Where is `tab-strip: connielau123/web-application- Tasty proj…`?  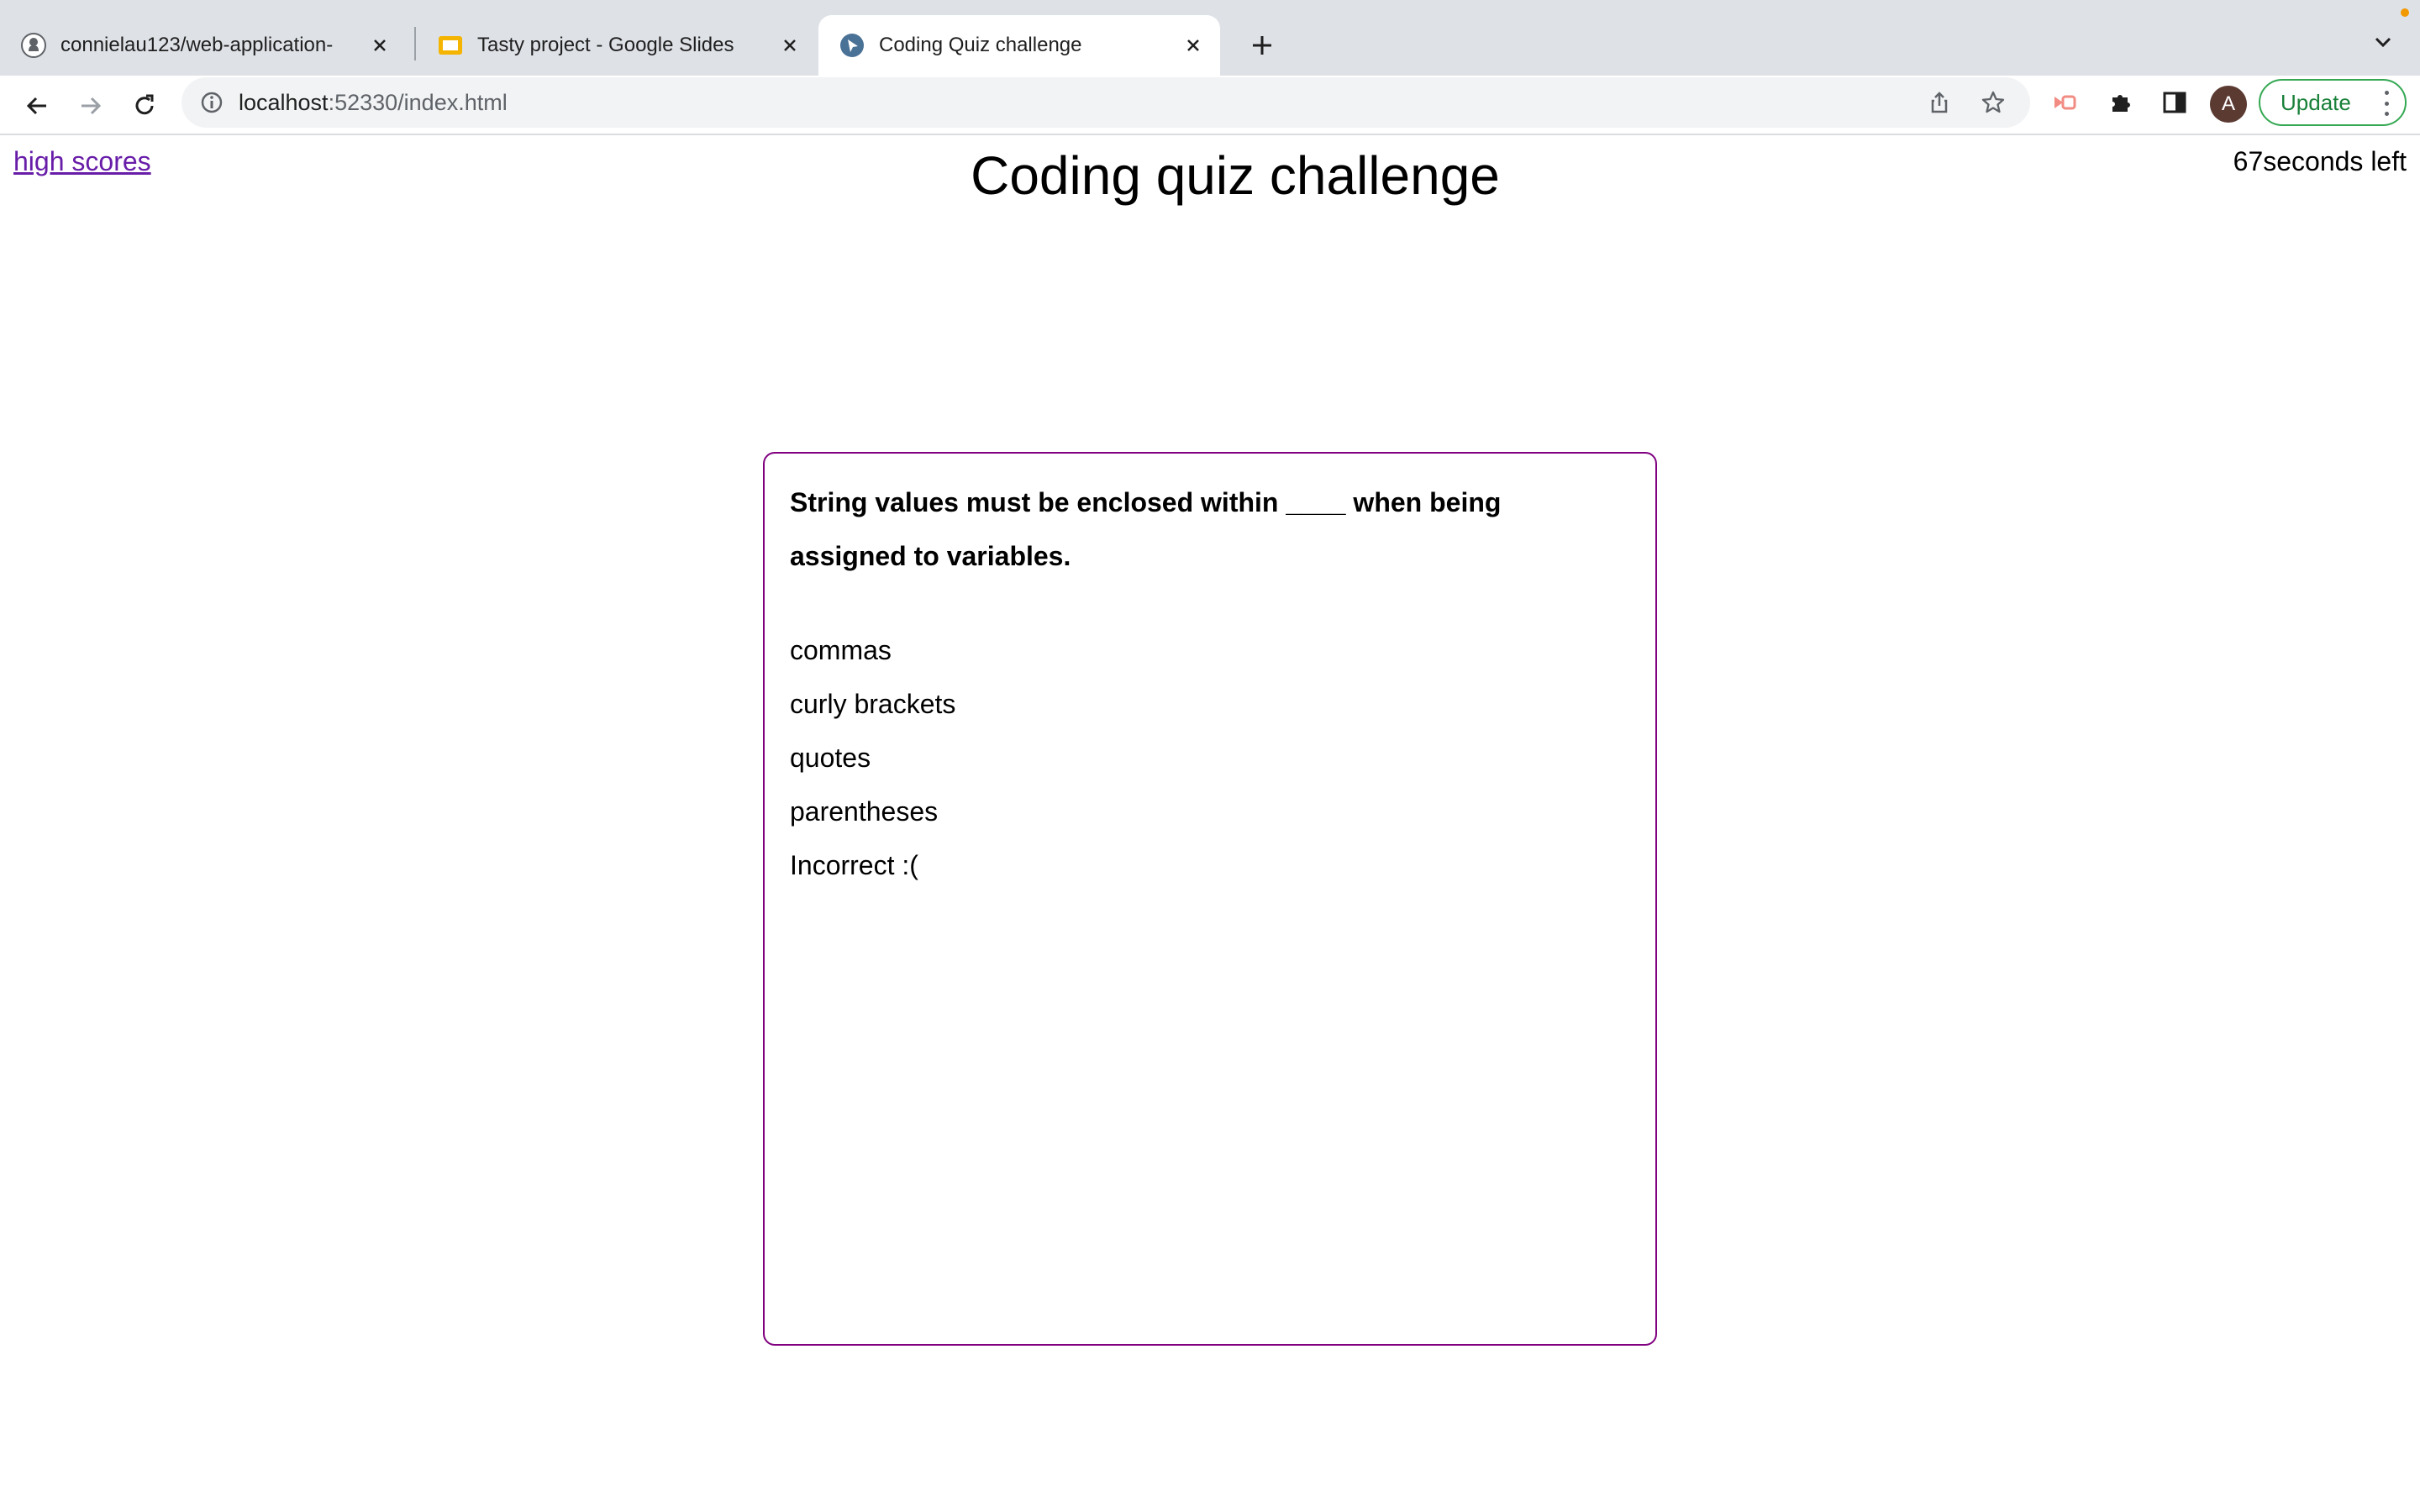 tab-strip: connielau123/web-application- Tasty proj… is located at coordinates (1210, 38).